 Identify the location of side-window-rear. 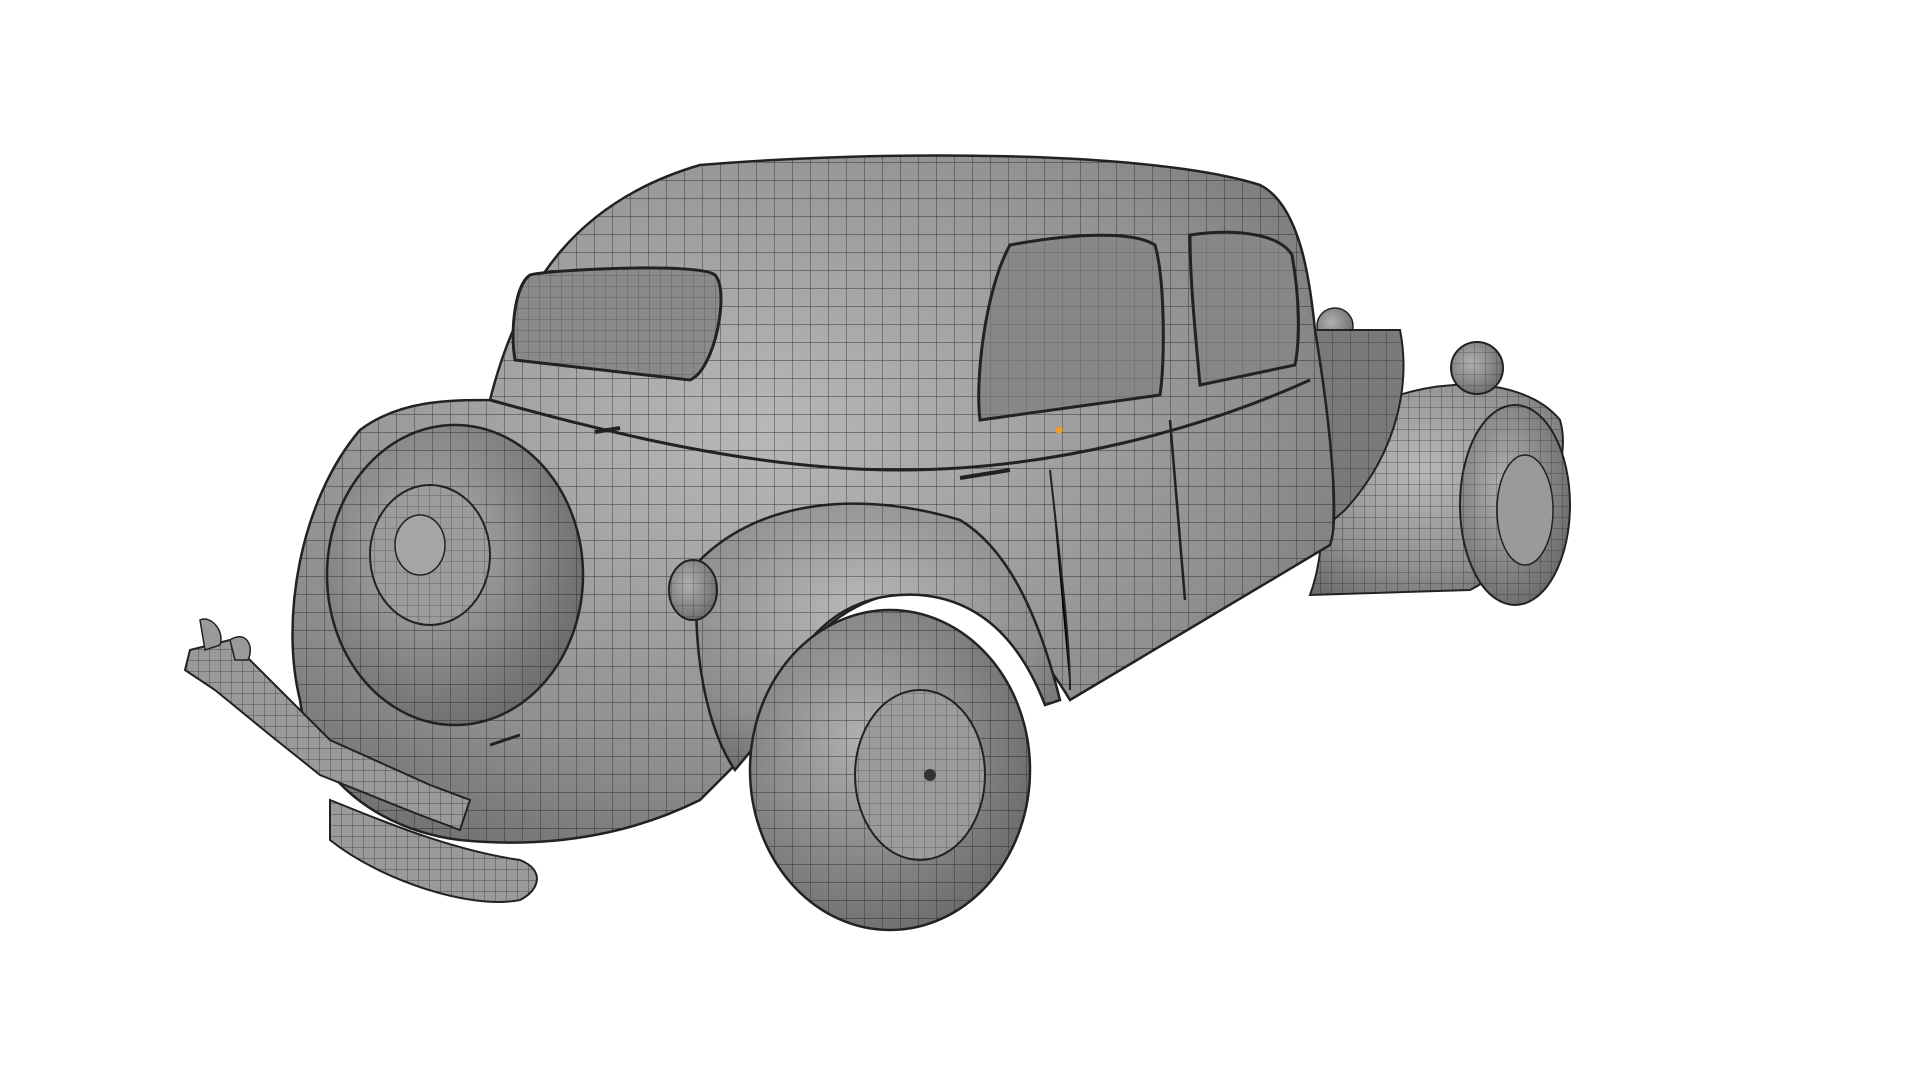
(1071, 327).